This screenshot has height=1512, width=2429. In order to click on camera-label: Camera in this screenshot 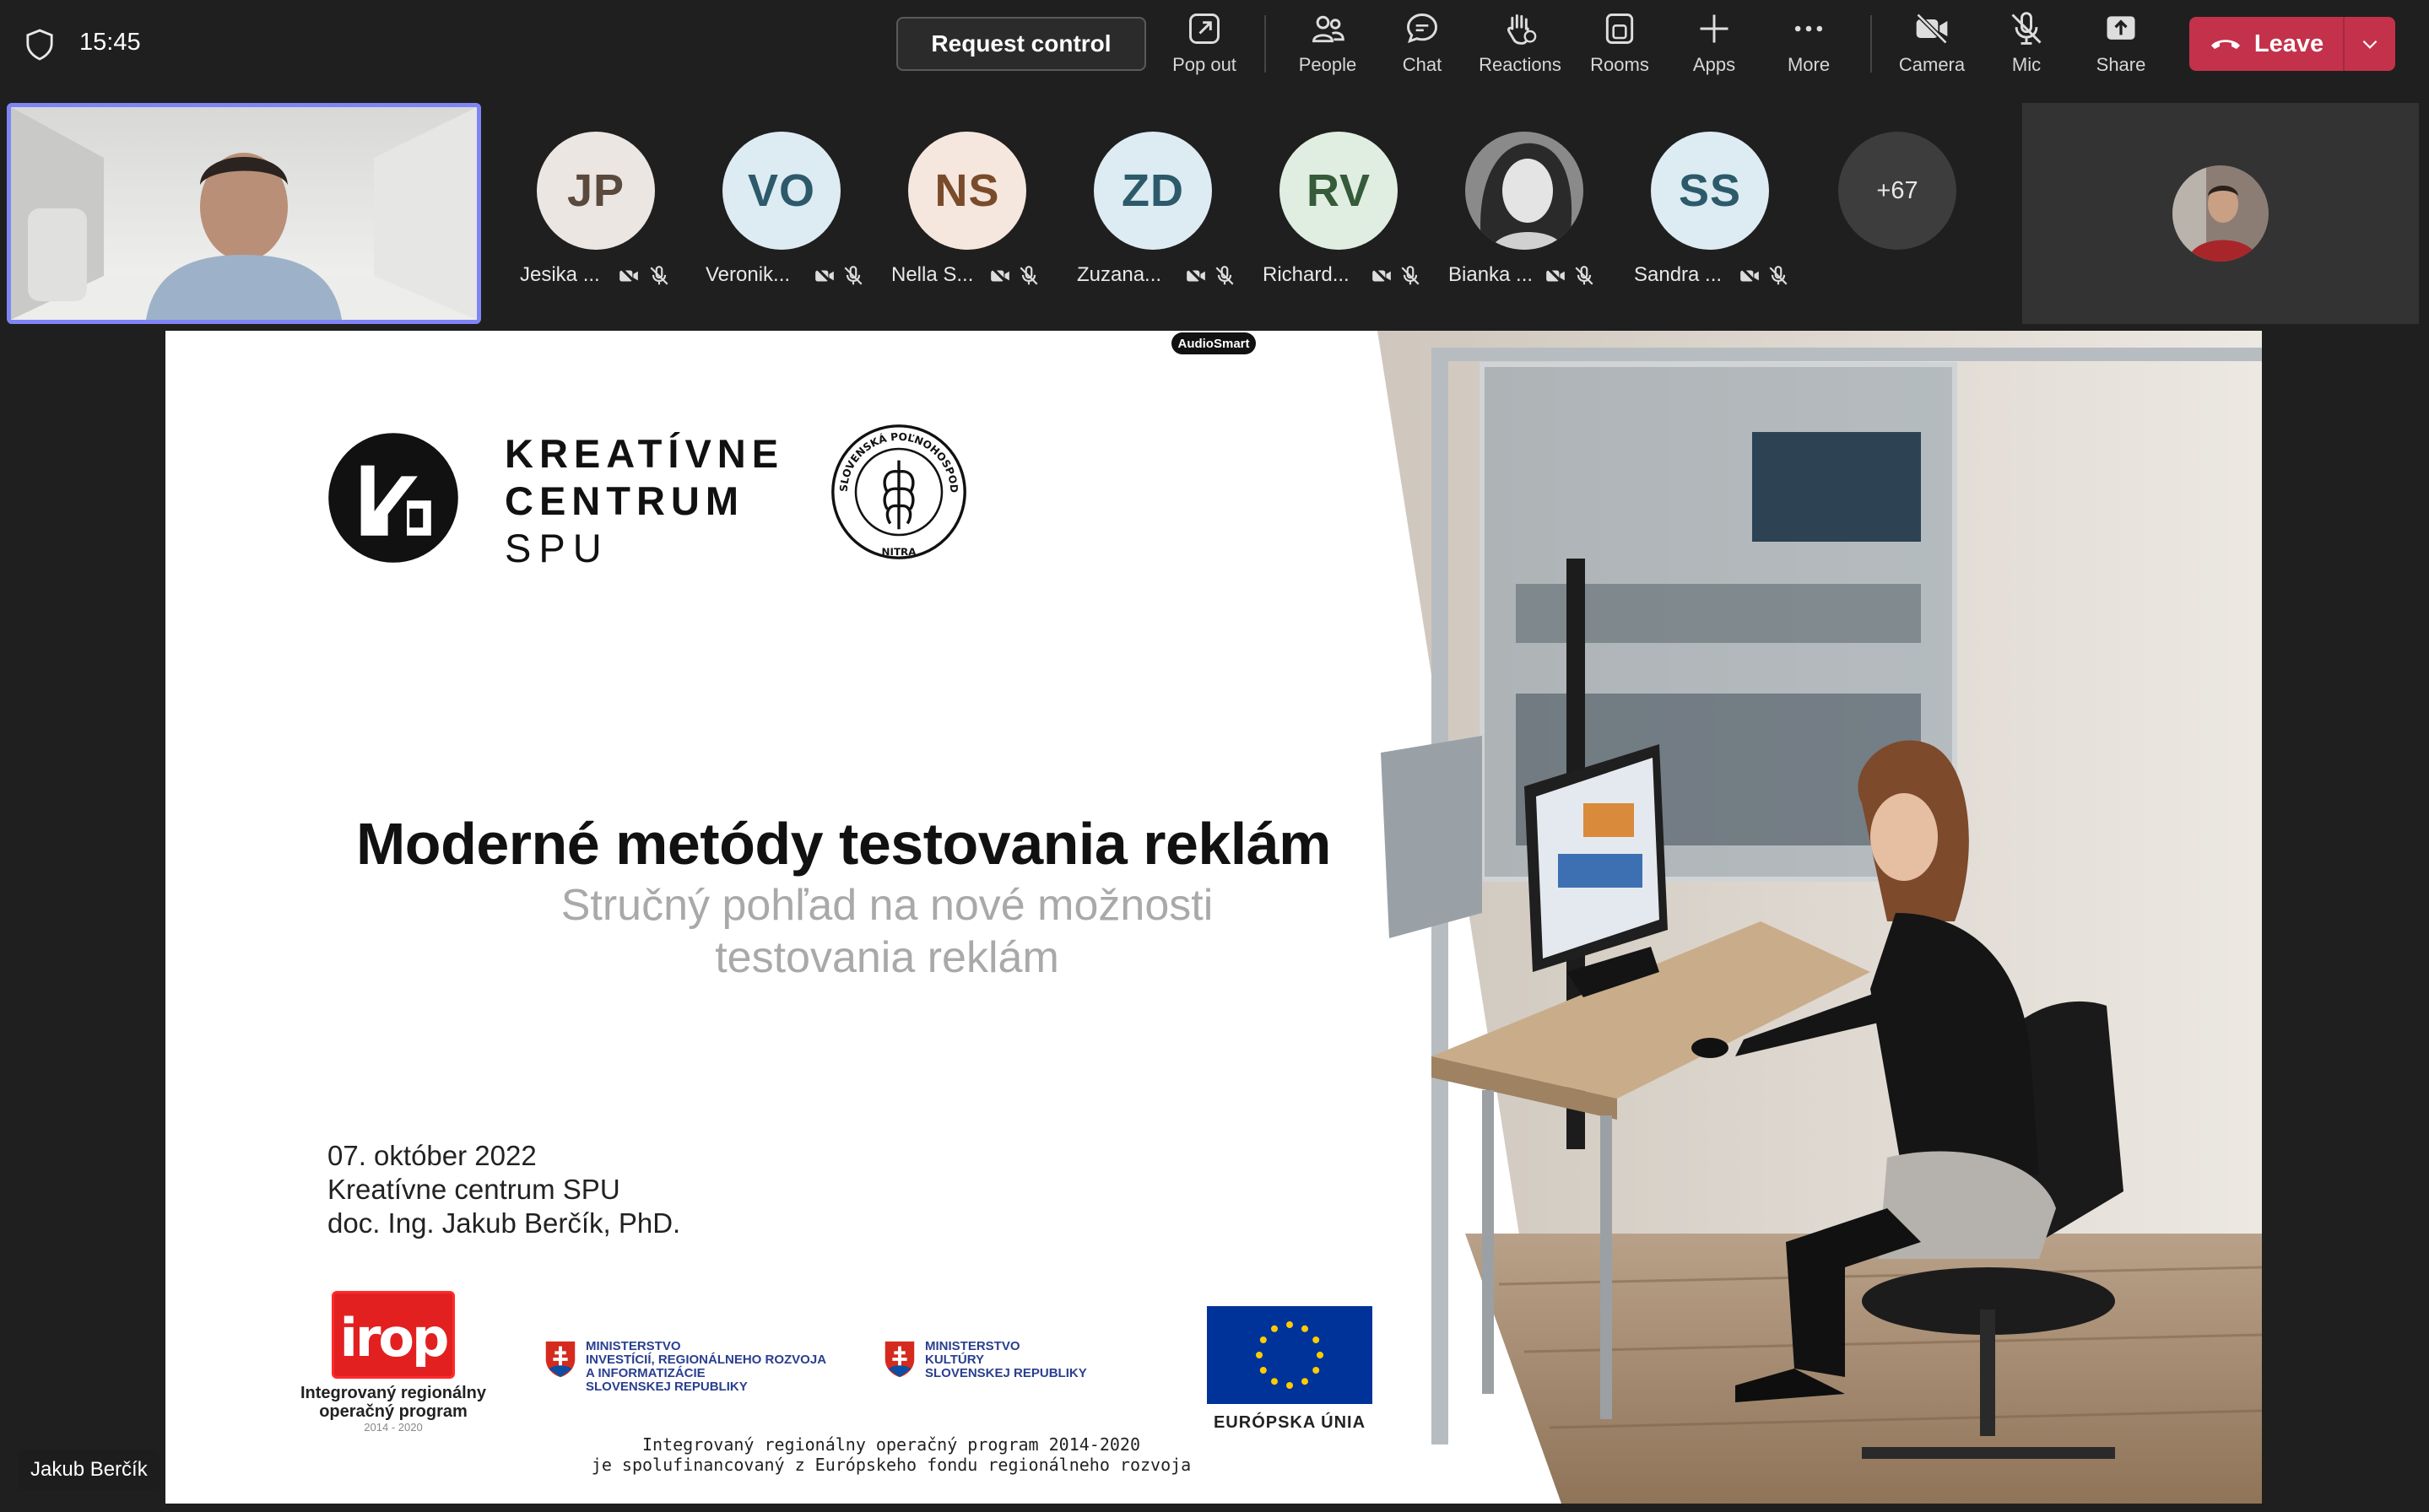, I will do `click(1932, 64)`.